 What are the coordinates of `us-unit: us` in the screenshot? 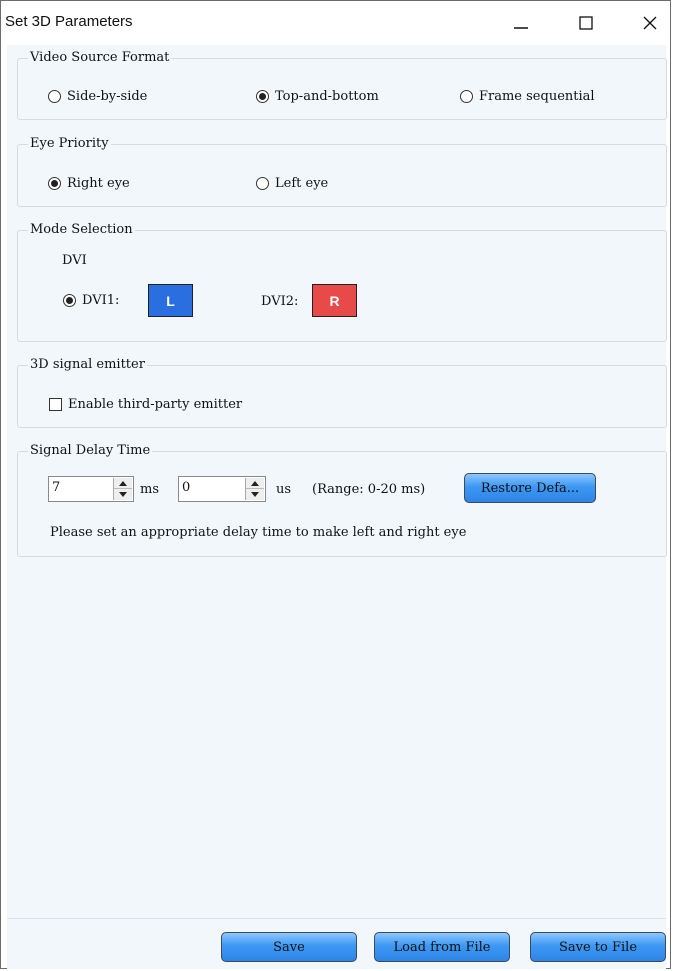 It's located at (284, 489).